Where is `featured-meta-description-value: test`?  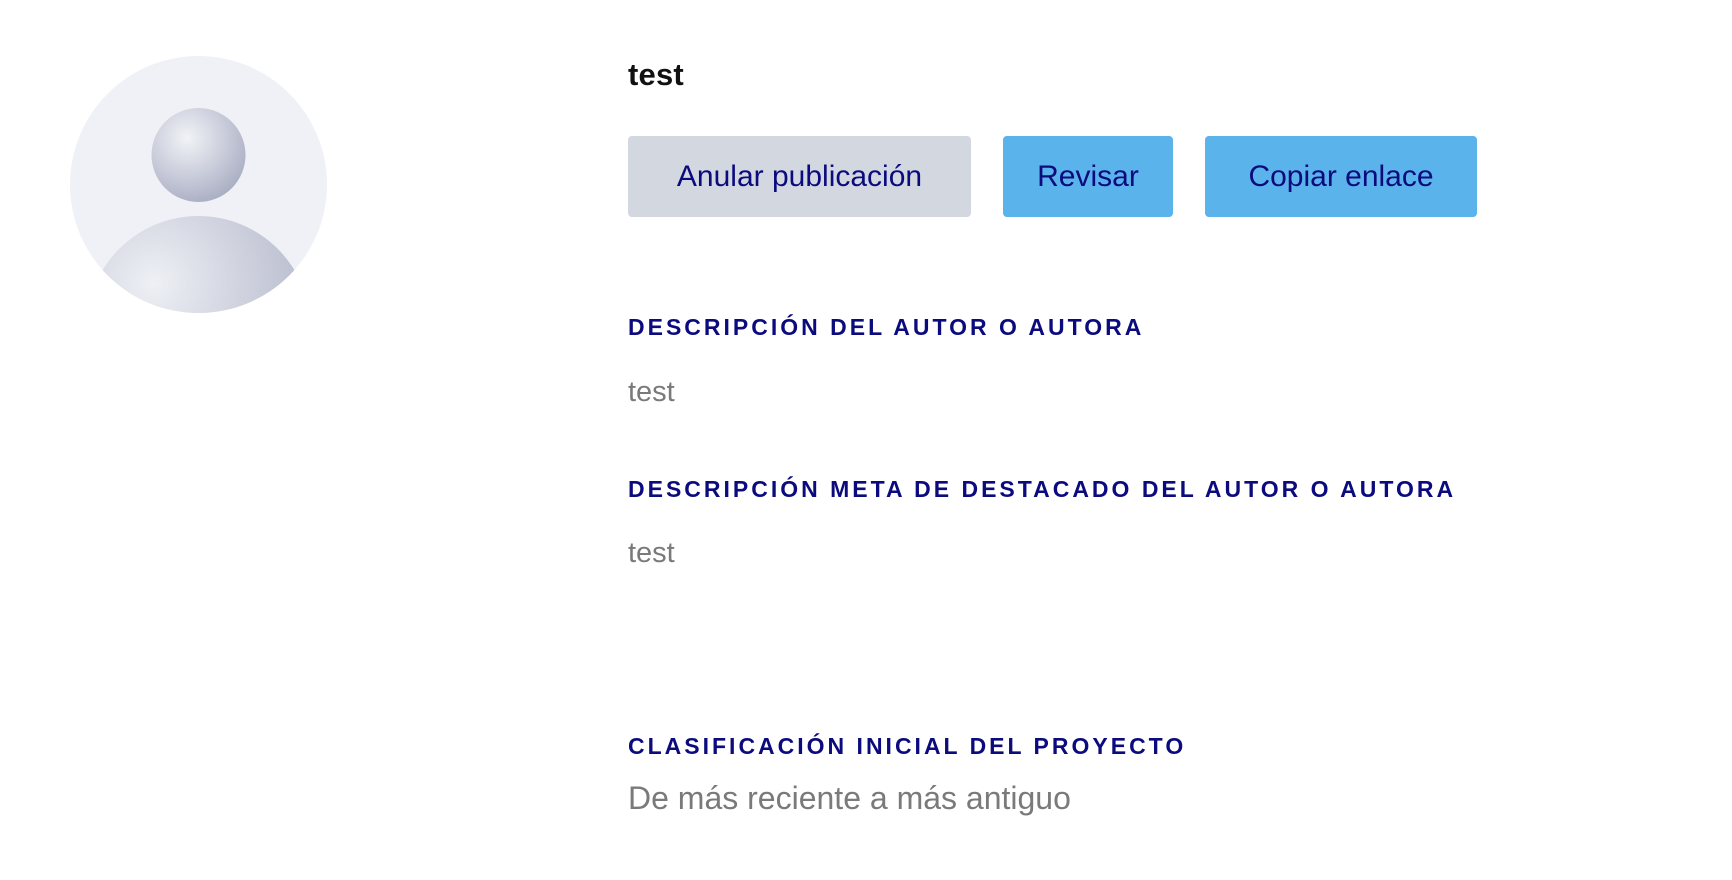
featured-meta-description-value: test is located at coordinates (651, 553).